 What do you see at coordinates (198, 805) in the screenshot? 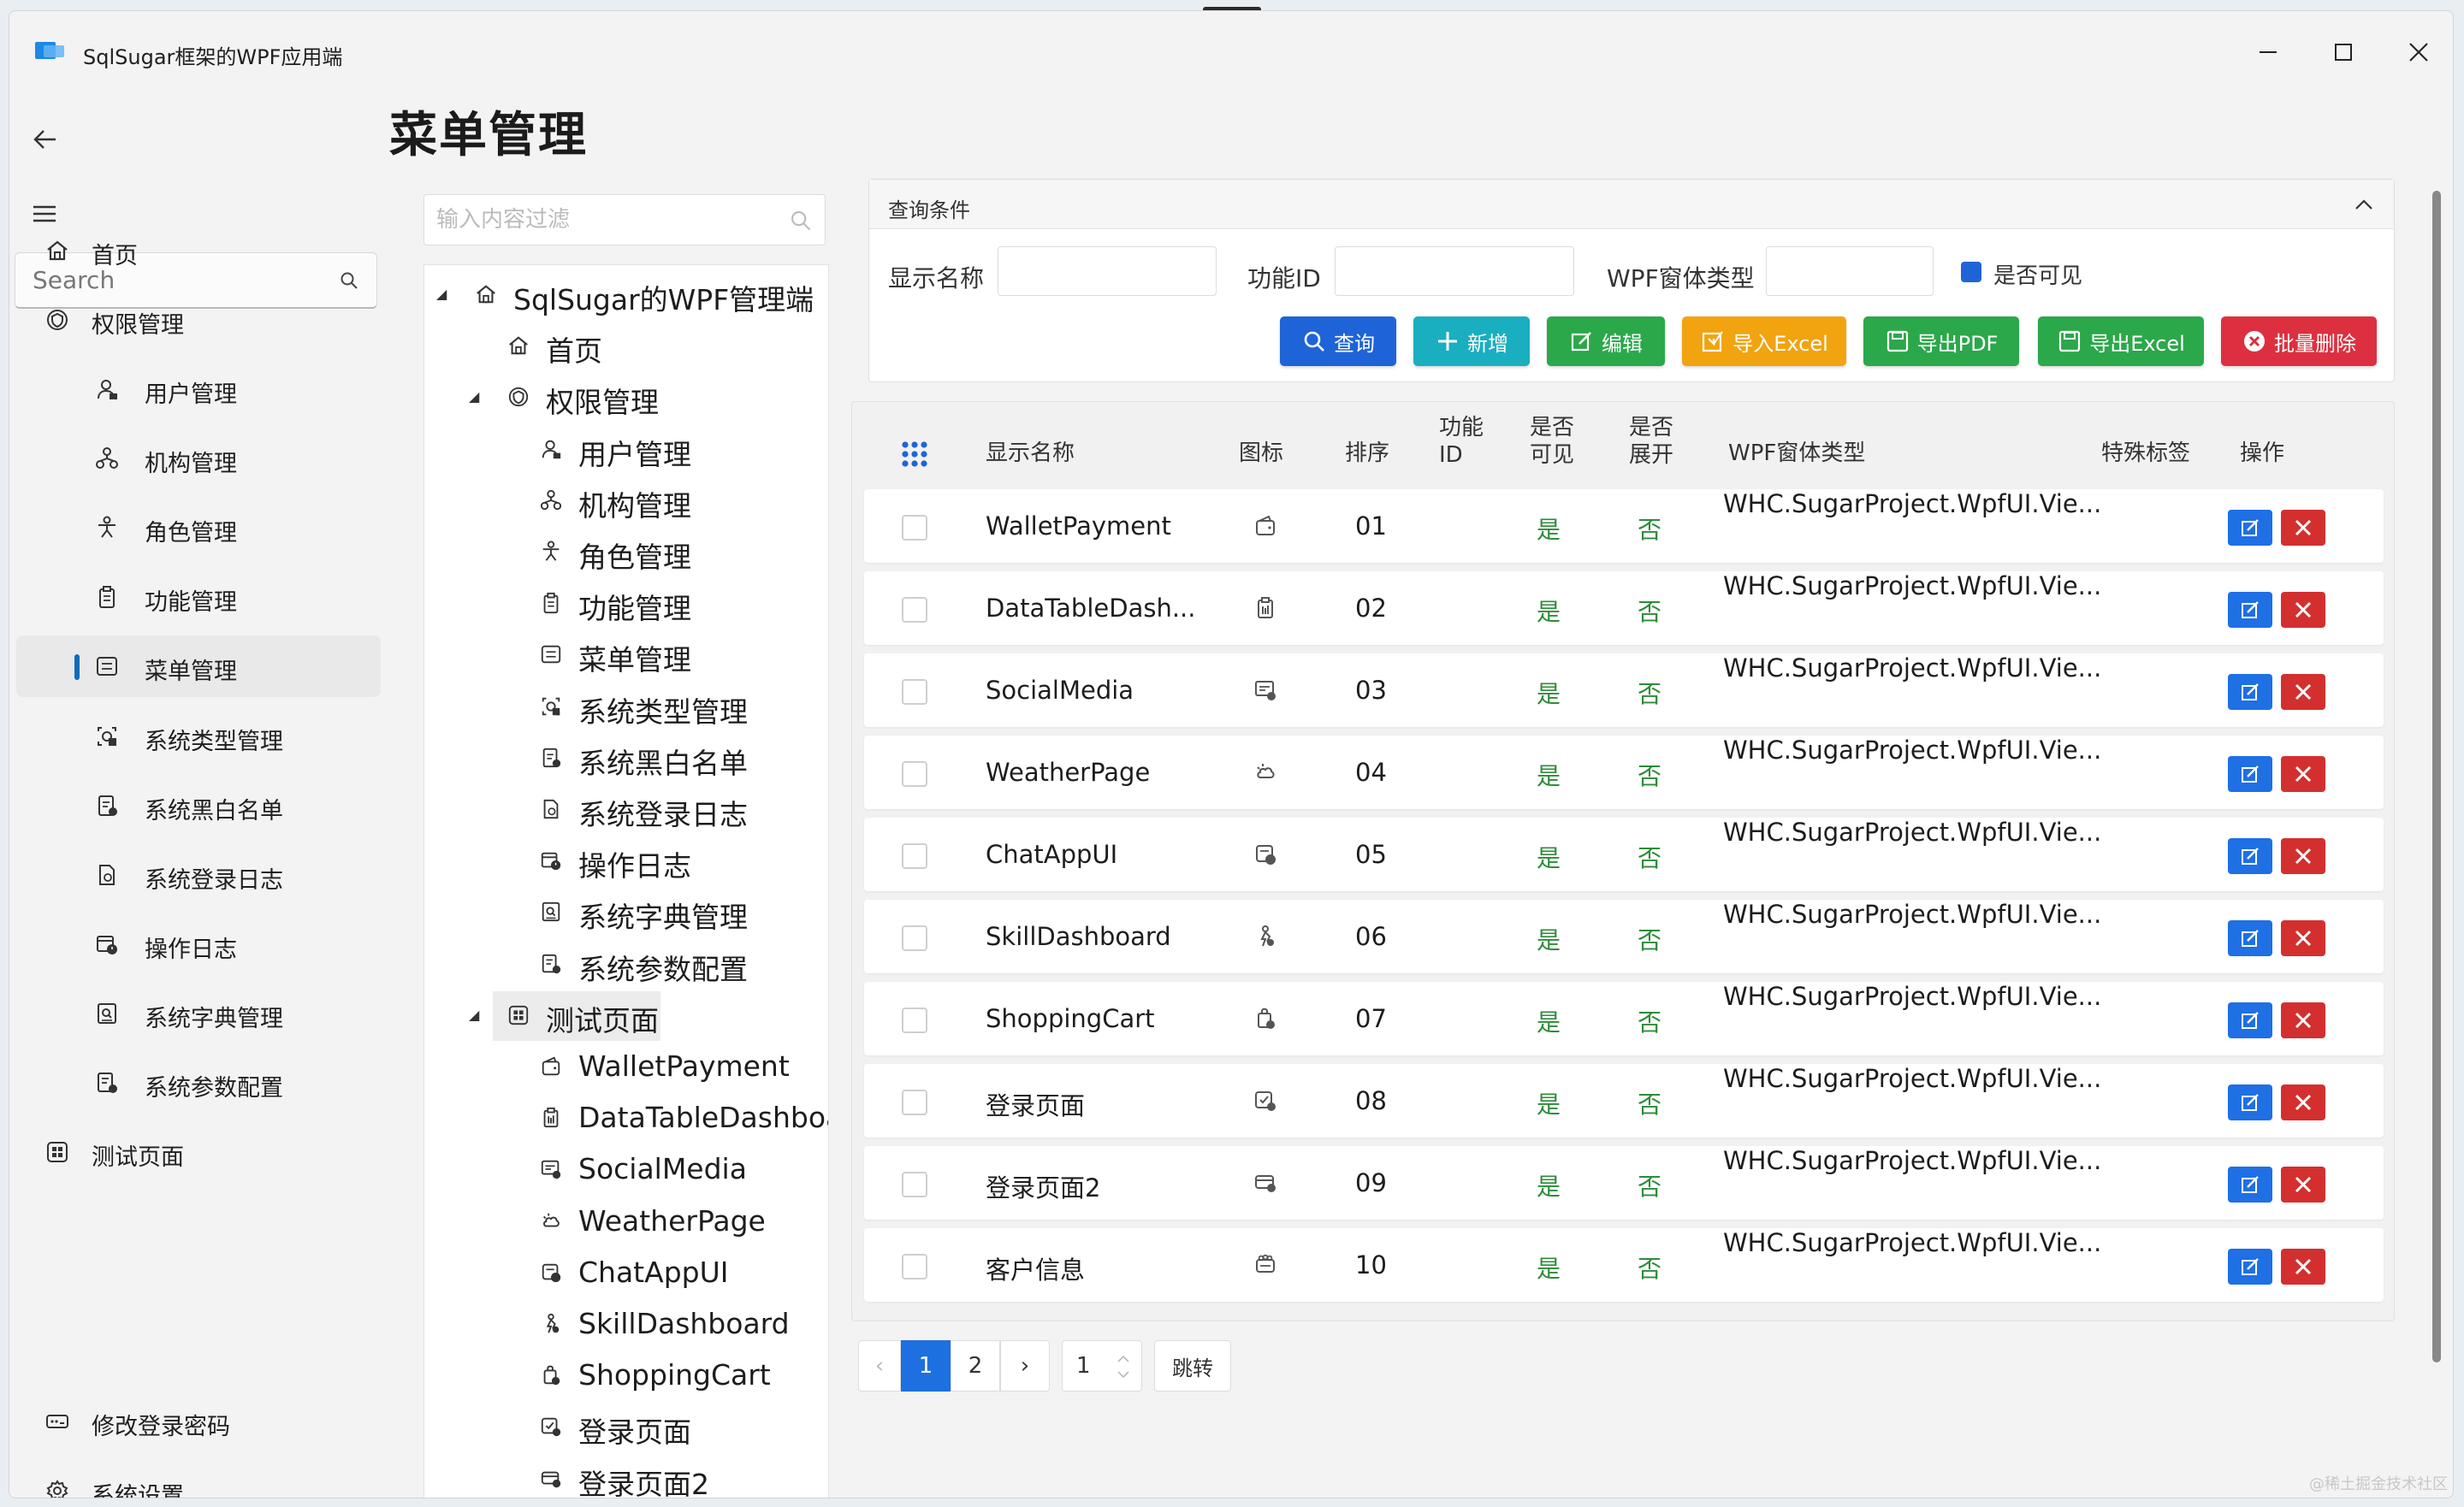
I see `nav-item-8: 系统黑白名单` at bounding box center [198, 805].